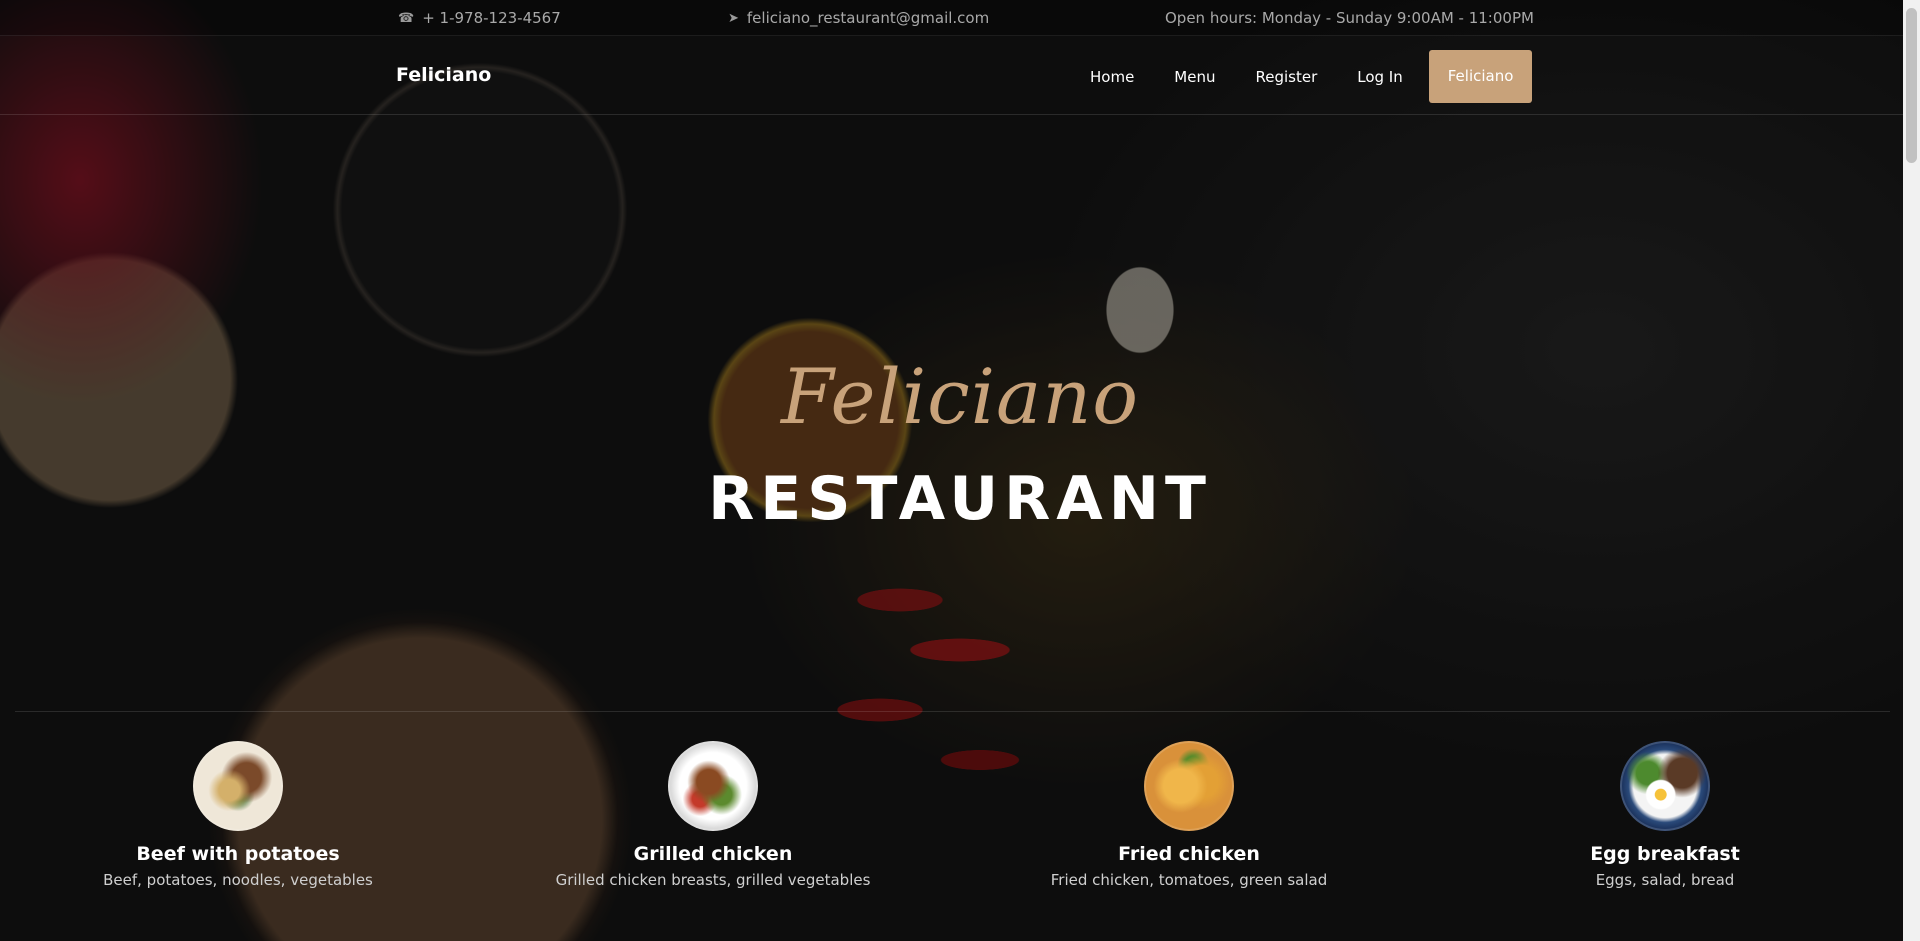 Image resolution: width=1920 pixels, height=941 pixels. Describe the element at coordinates (1112, 77) in the screenshot. I see `nav-home: Home` at that location.